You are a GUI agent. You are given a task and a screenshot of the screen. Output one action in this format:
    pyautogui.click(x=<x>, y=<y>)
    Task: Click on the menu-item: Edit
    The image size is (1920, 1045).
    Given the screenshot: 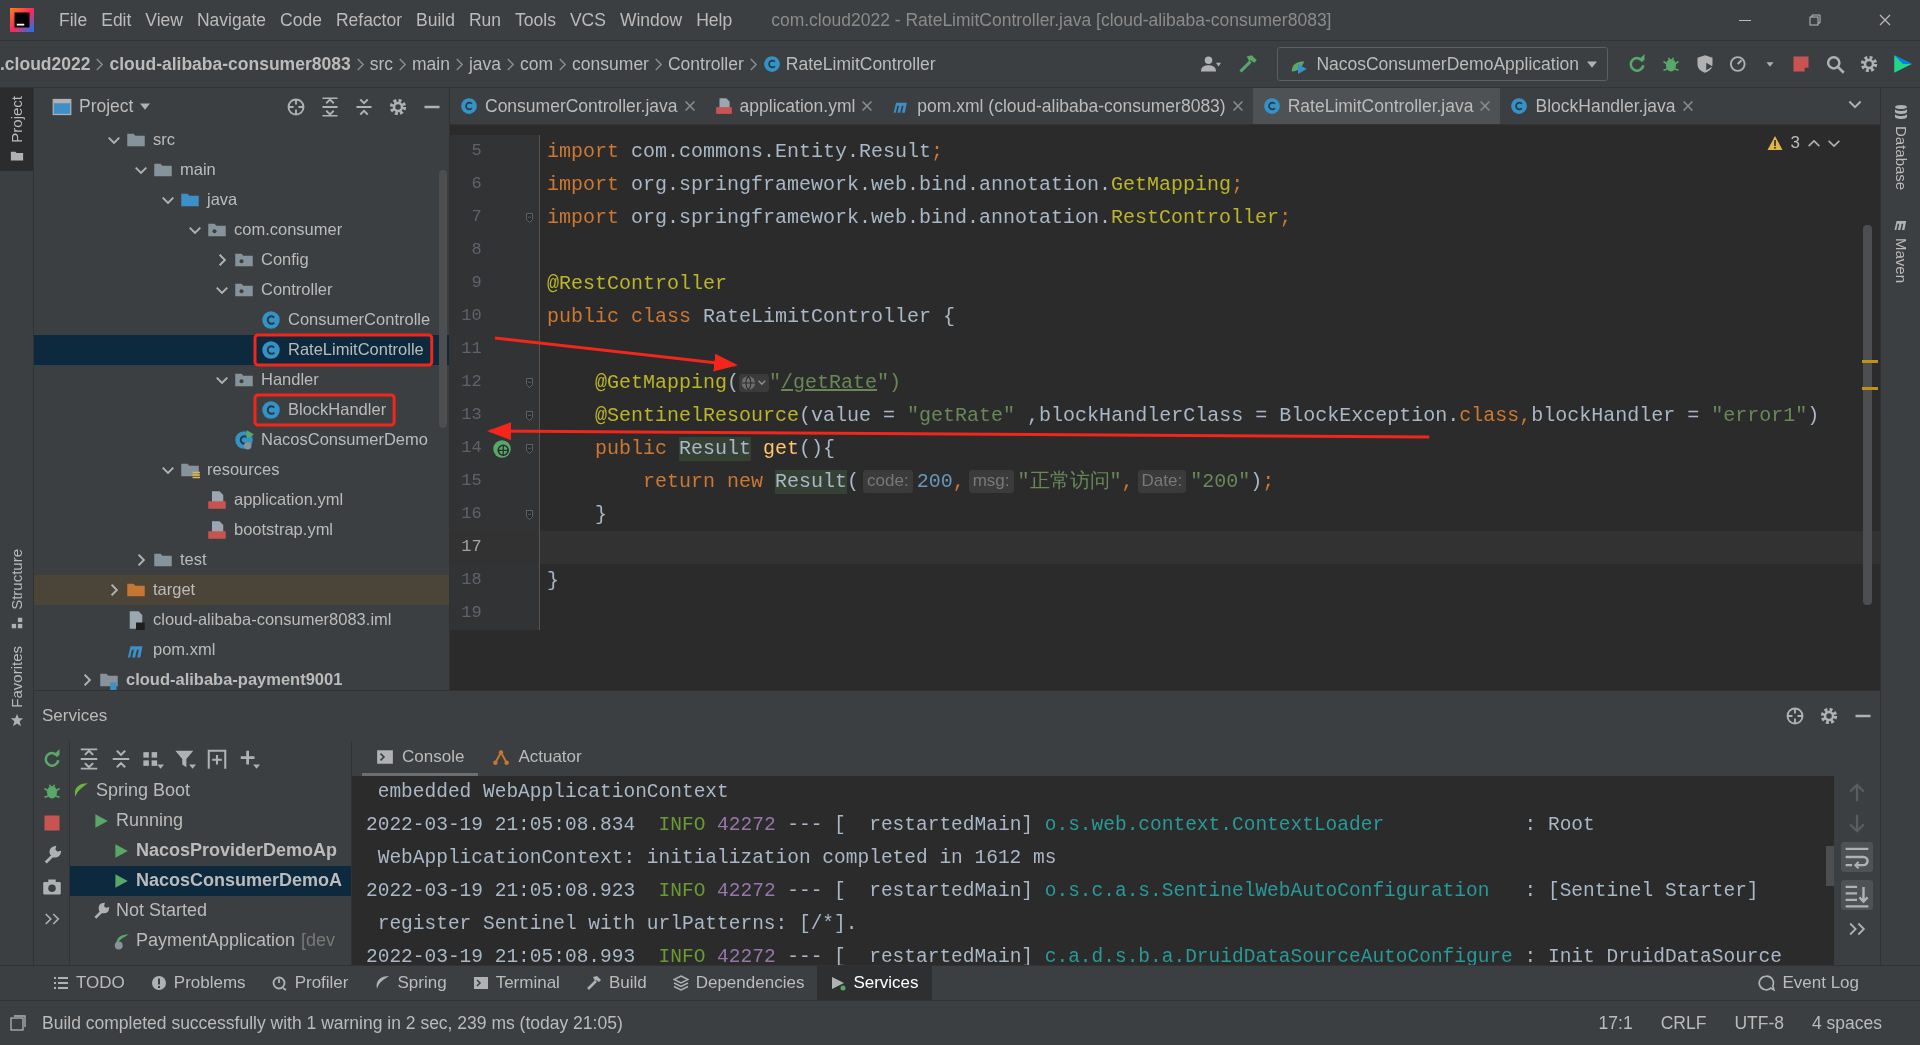 What is the action you would take?
    pyautogui.click(x=116, y=20)
    